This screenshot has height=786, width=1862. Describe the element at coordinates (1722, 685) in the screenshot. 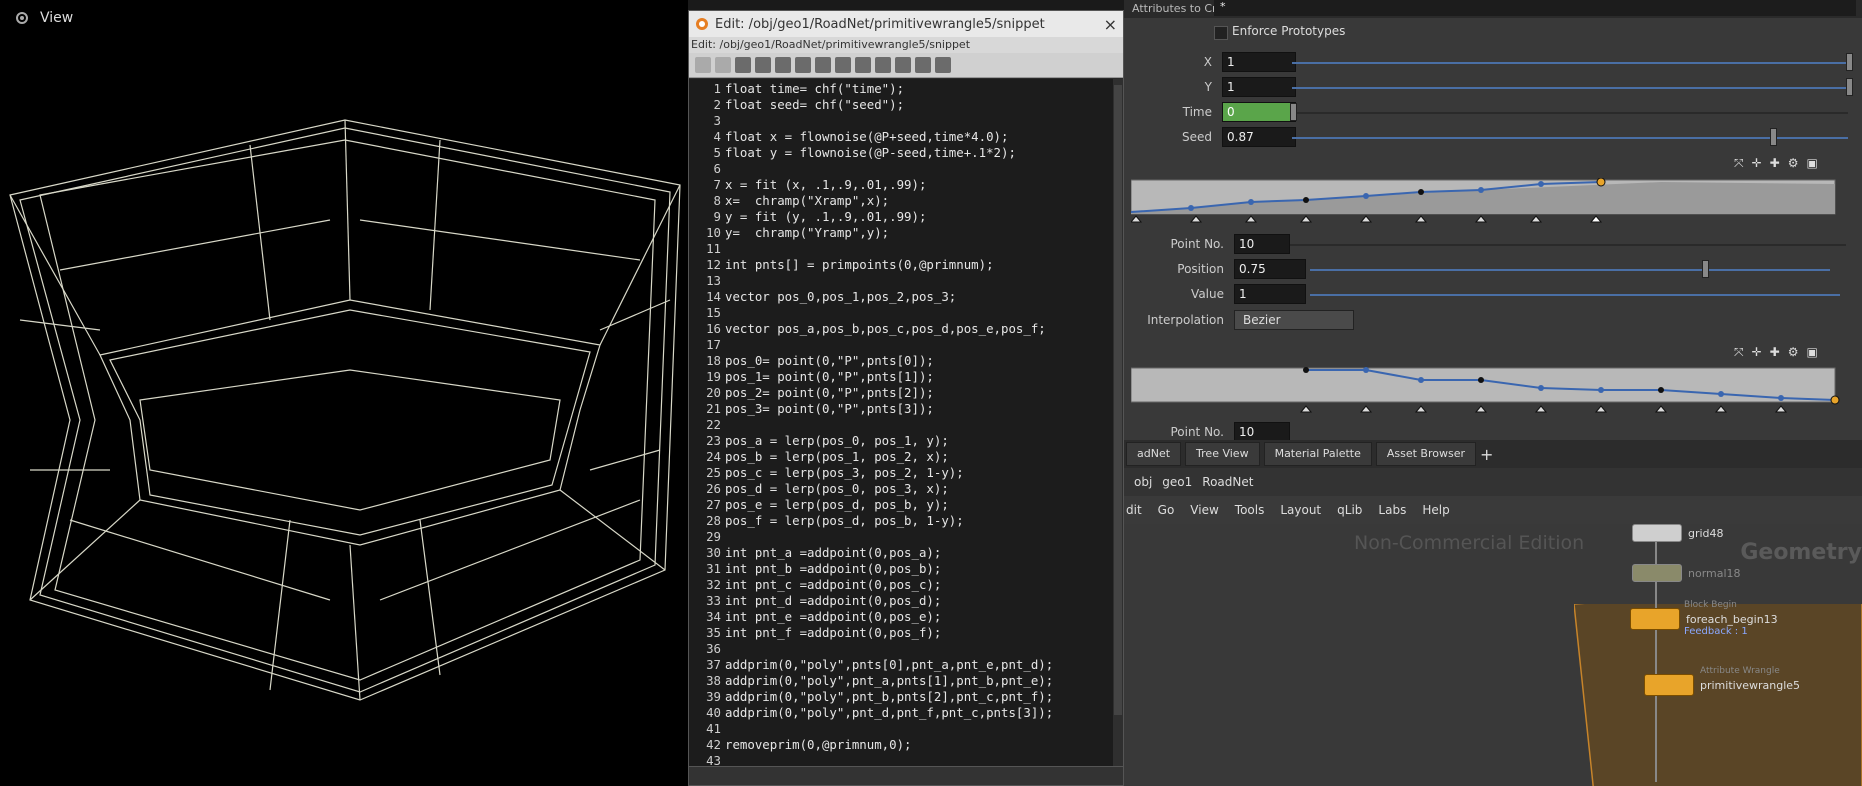

I see `primitivewrangle-node: primitivewrangle5` at that location.